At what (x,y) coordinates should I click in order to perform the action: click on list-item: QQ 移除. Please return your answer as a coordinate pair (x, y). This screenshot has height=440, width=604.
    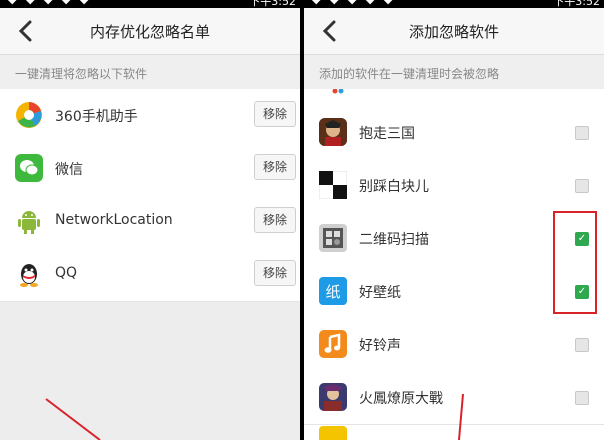
    Looking at the image, I should click on (150, 275).